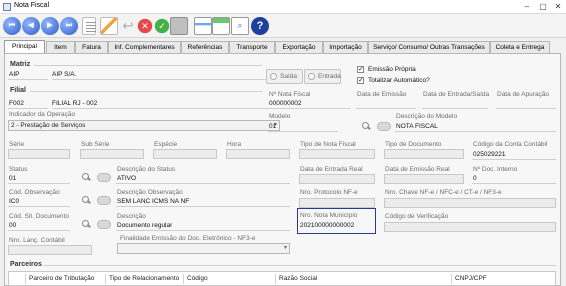 Image resolution: width=566 pixels, height=286 pixels. I want to click on nota-municipio-value: 202100000000002, so click(327, 225).